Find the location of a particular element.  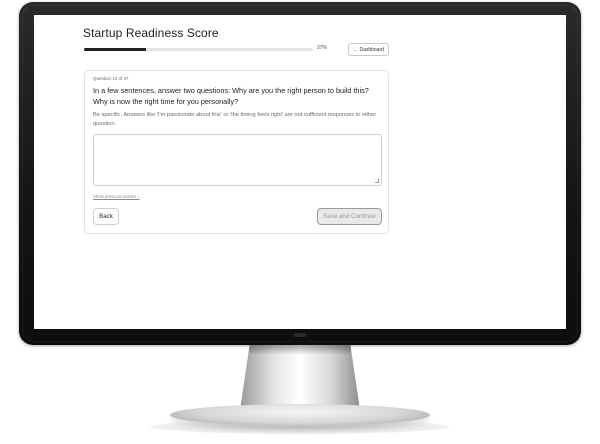

monitor-logo is located at coordinates (300, 335).